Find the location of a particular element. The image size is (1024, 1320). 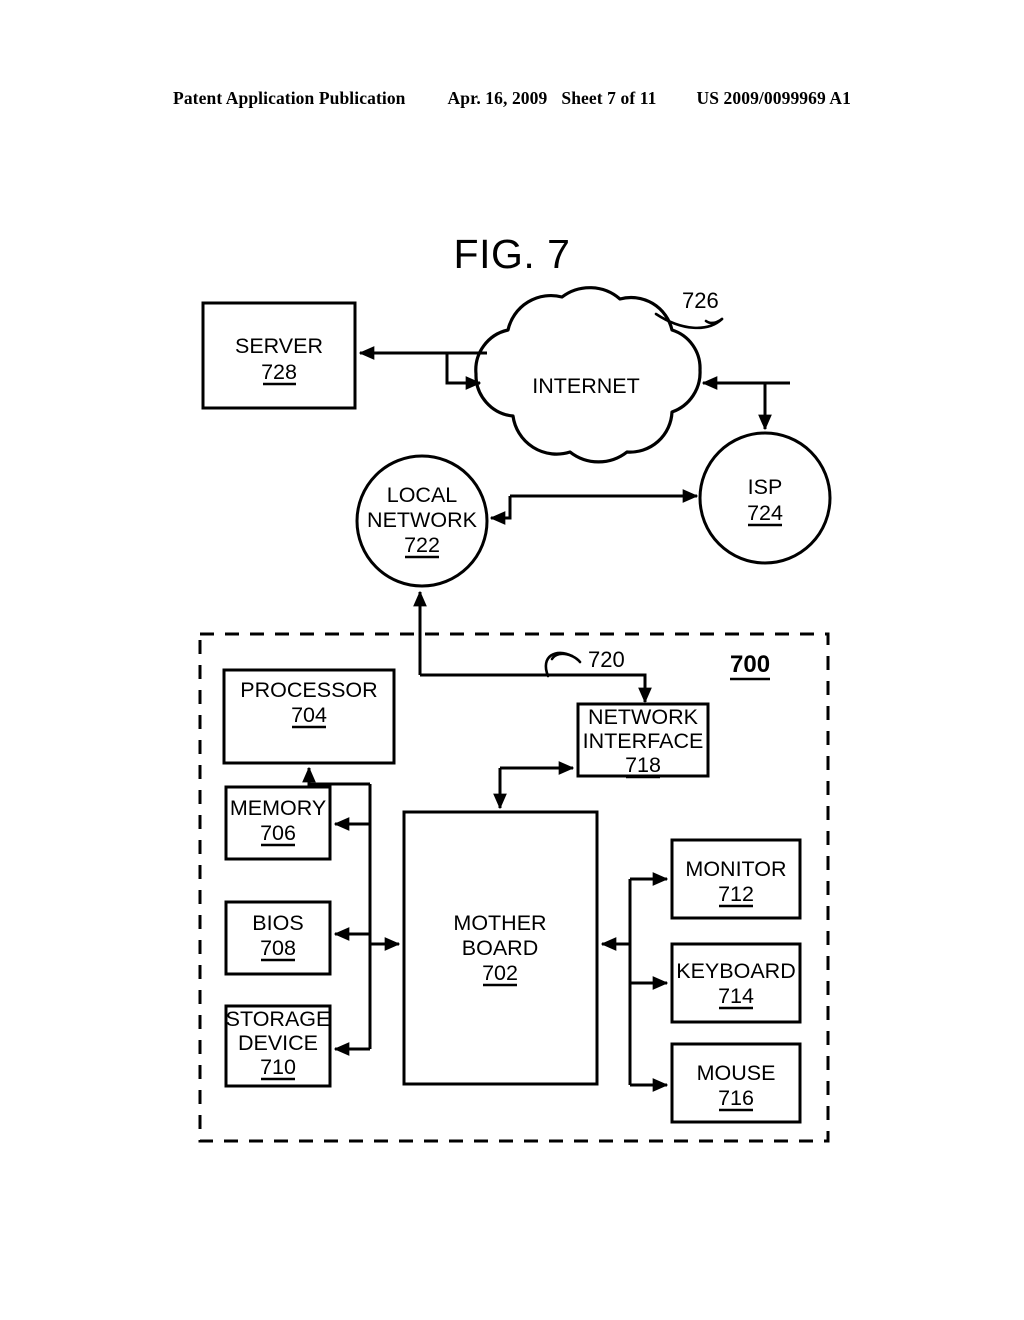

mouse-ref: 716 is located at coordinates (736, 1098).